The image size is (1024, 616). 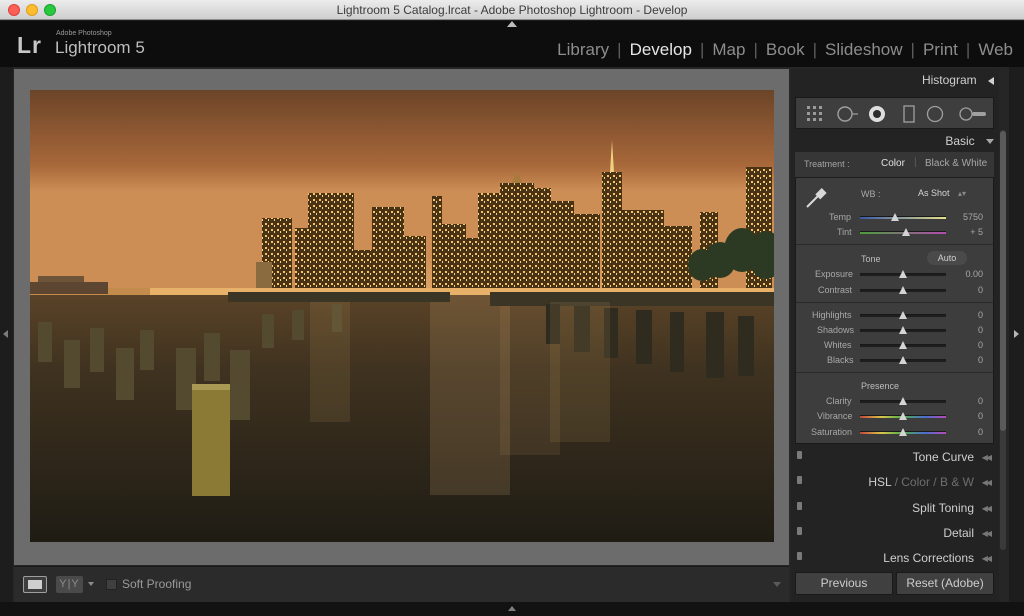 I want to click on highlights-slider-thumb, so click(x=903, y=315).